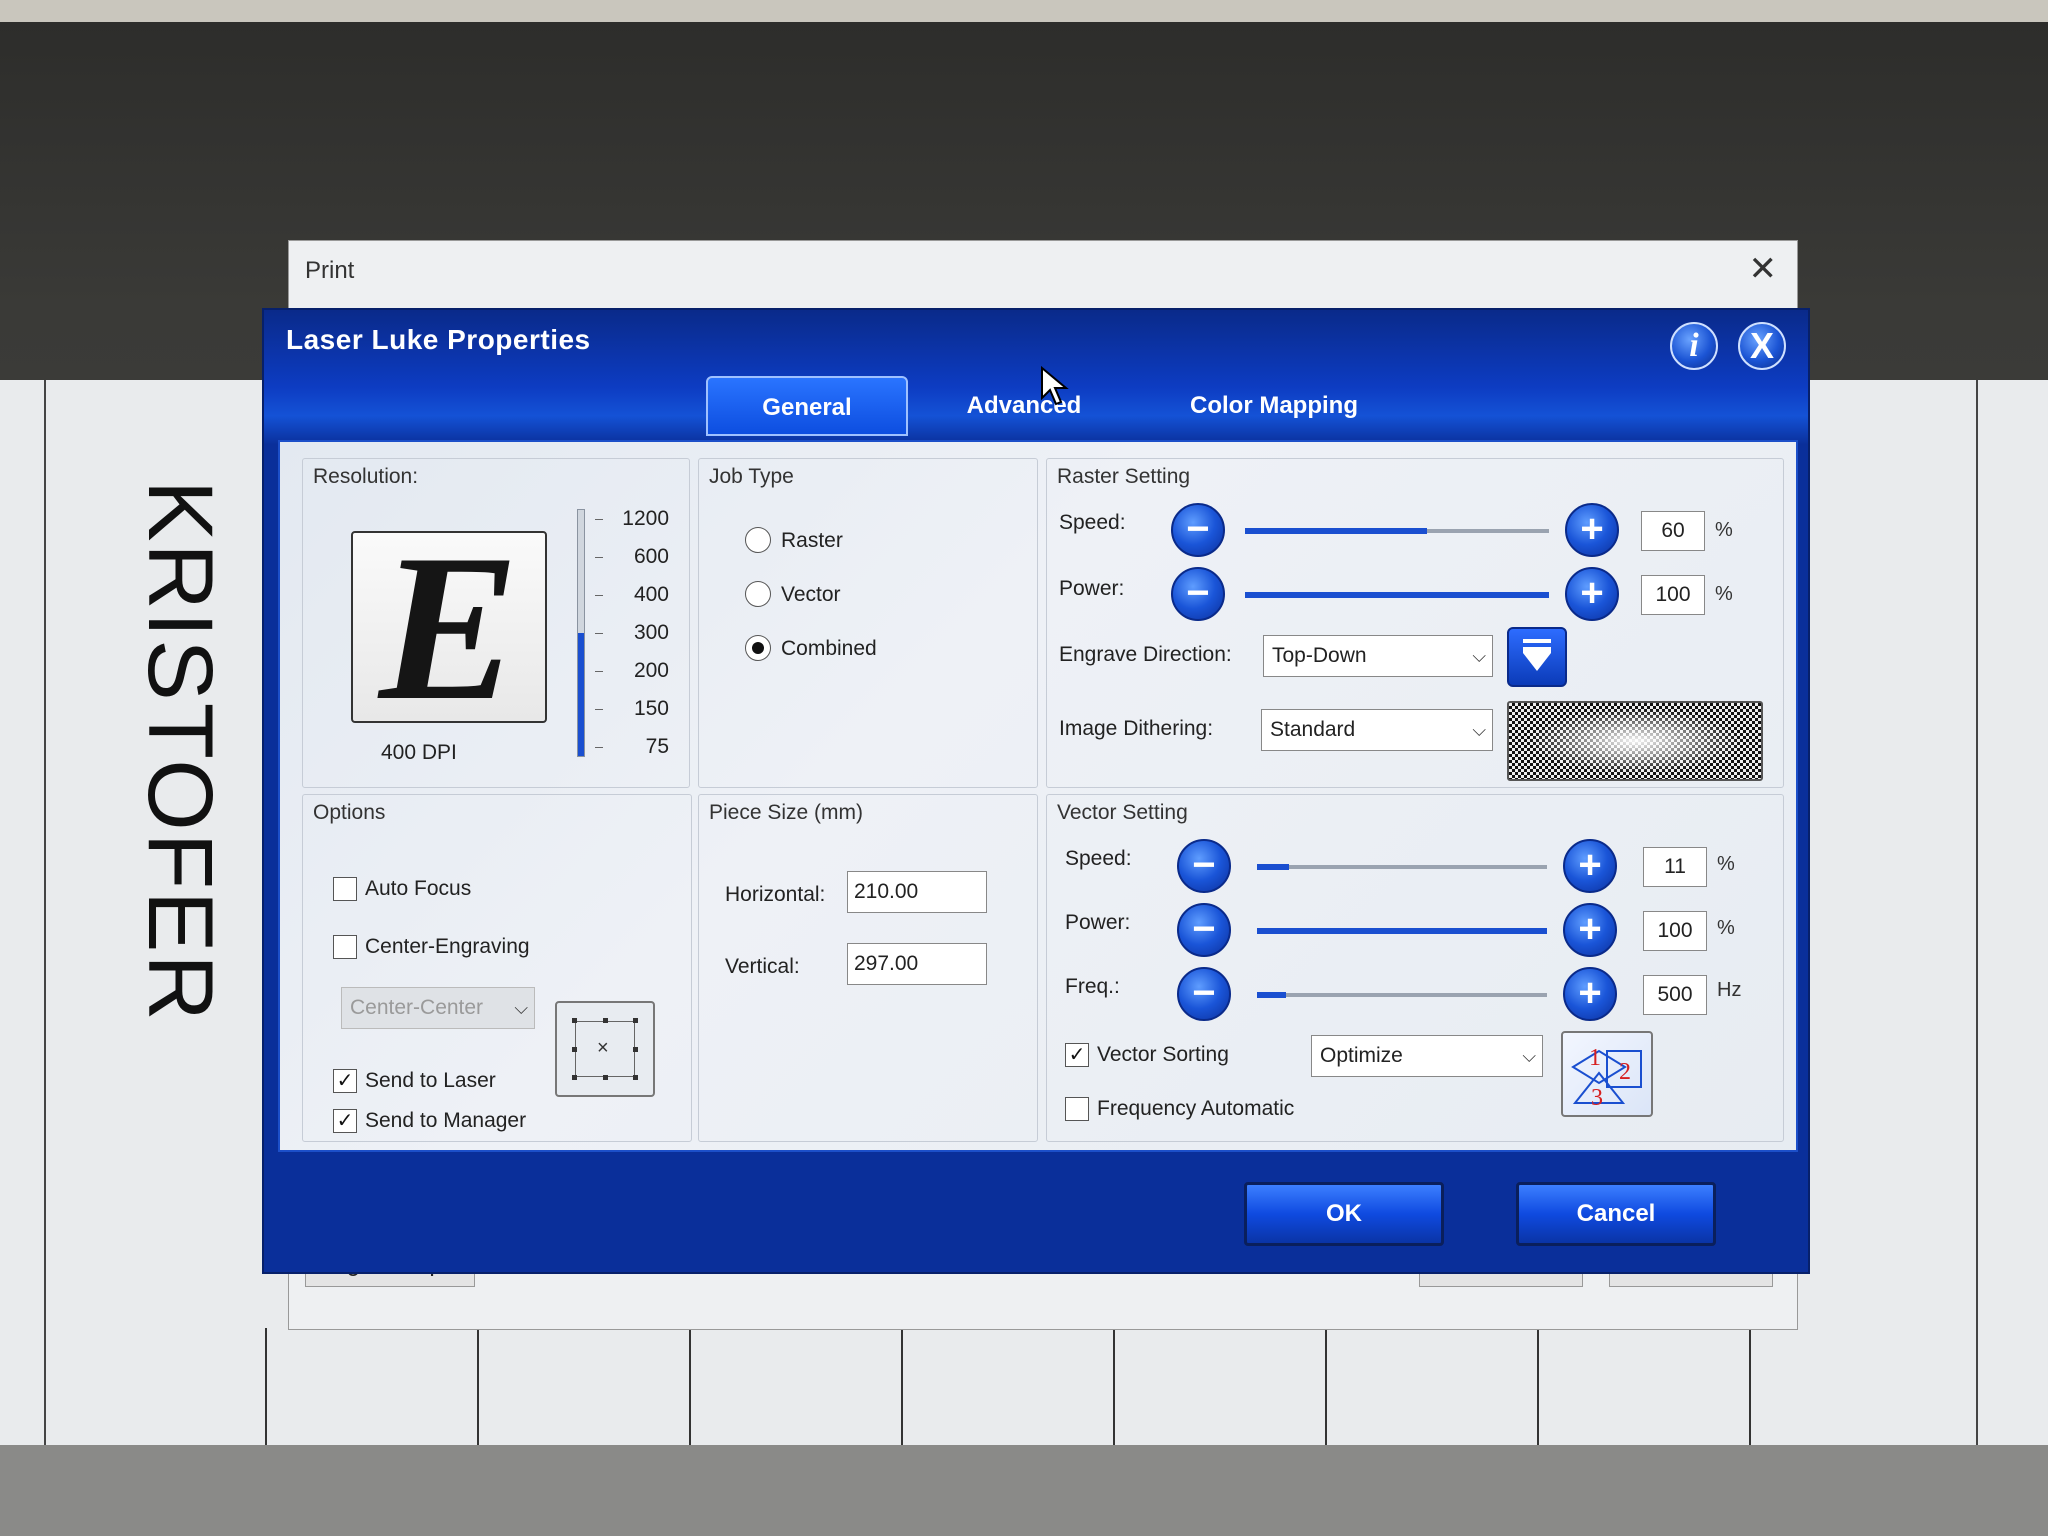 This screenshot has width=2048, height=1536. I want to click on raster-power-label: Power:, so click(1092, 588).